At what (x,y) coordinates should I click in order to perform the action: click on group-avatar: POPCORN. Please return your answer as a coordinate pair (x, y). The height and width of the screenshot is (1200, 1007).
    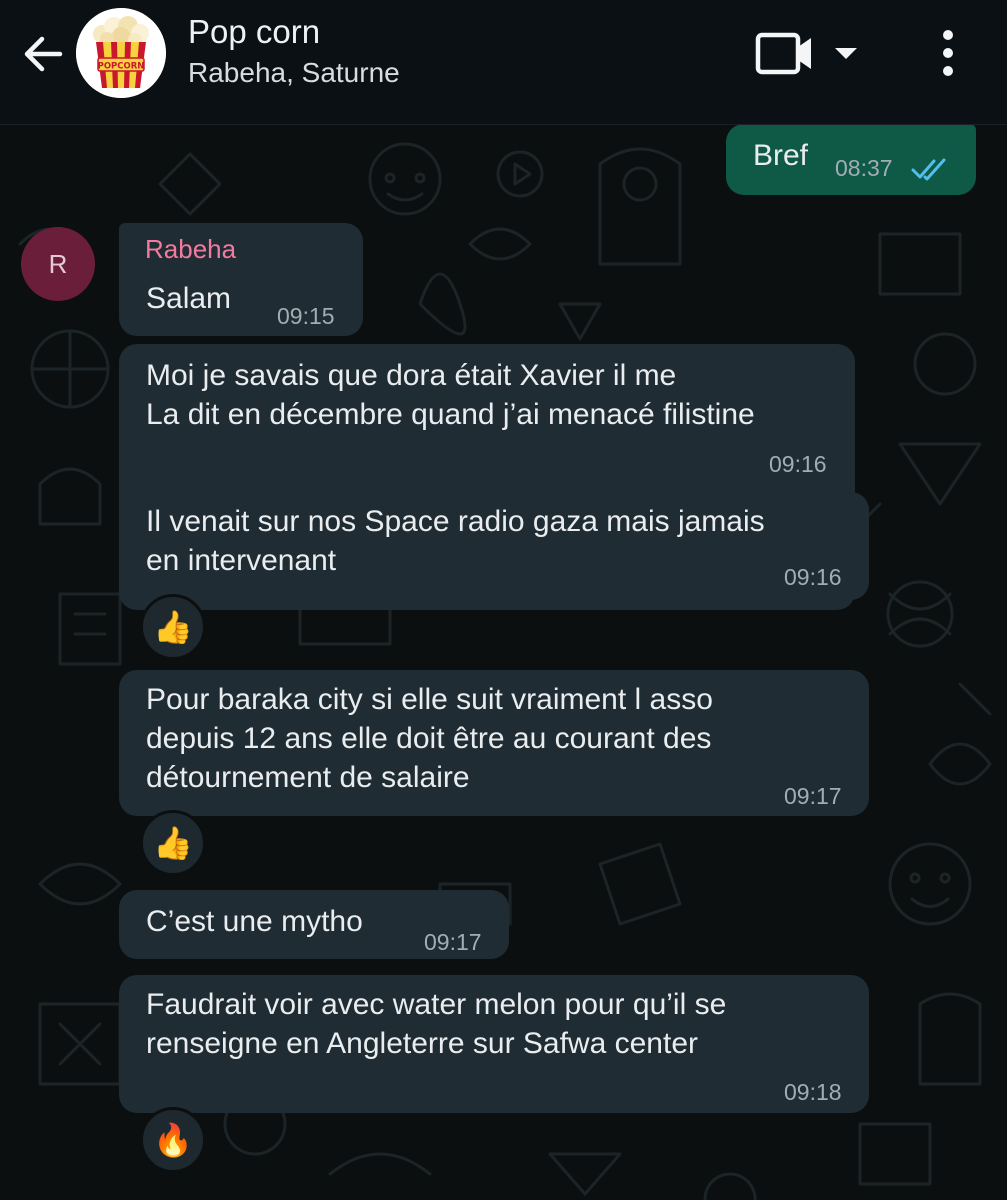
    Looking at the image, I should click on (121, 53).